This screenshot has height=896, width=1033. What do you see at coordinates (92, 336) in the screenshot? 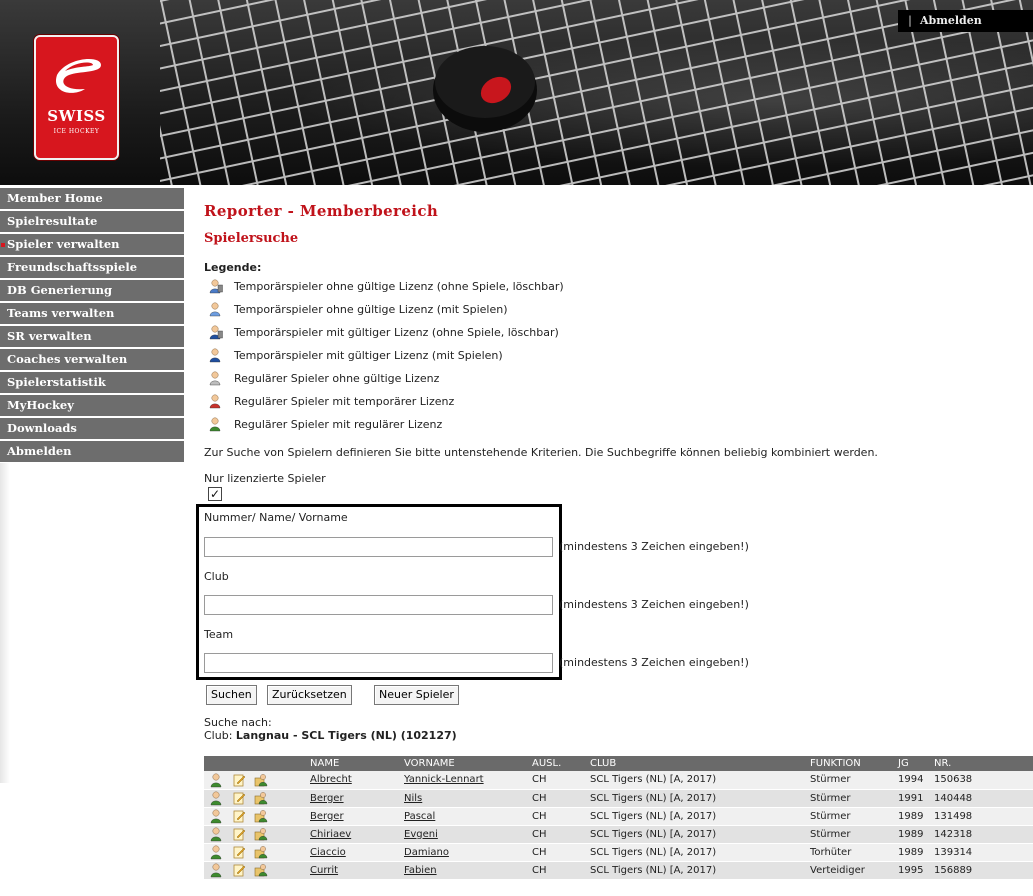
I see `sidebar-item-sr-verwalten: SR verwalten` at bounding box center [92, 336].